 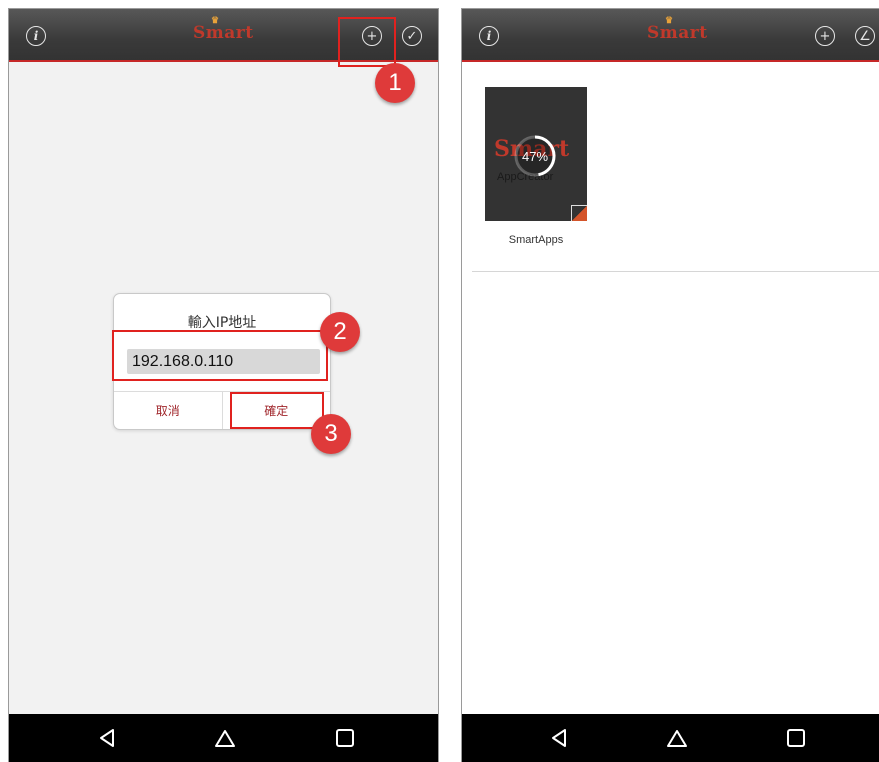 I want to click on app-label: SmartApps, so click(x=536, y=240).